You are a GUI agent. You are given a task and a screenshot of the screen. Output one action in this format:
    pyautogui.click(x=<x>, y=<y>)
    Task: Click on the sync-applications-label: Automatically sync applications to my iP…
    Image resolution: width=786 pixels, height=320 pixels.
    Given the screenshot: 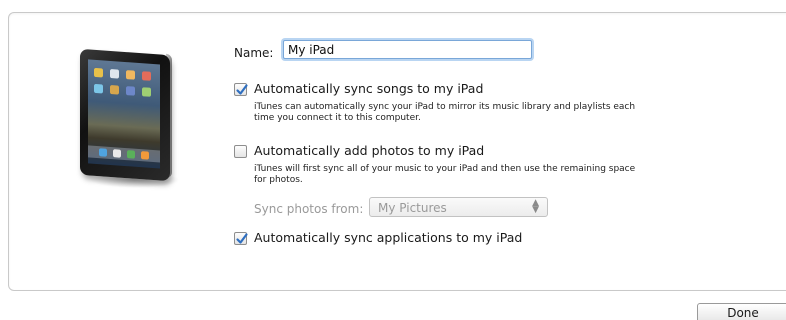 What is the action you would take?
    pyautogui.click(x=388, y=237)
    